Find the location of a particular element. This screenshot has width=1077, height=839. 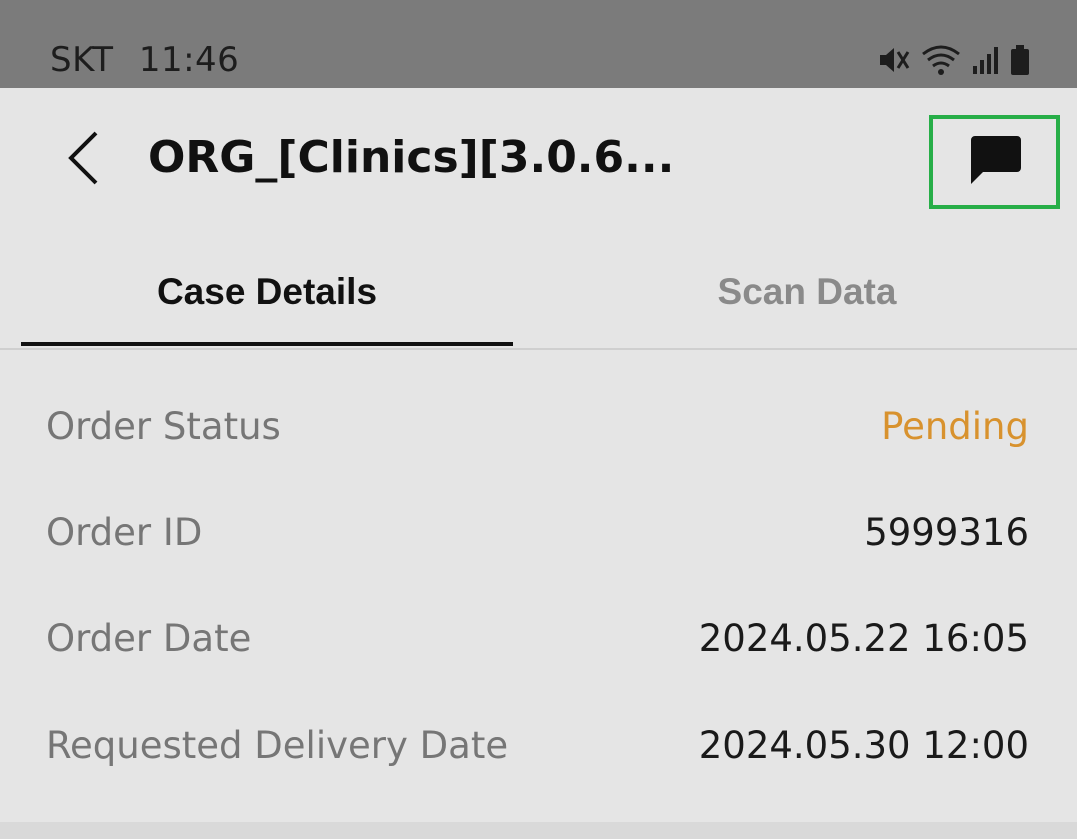

chat-bubble-icon is located at coordinates (995, 162).